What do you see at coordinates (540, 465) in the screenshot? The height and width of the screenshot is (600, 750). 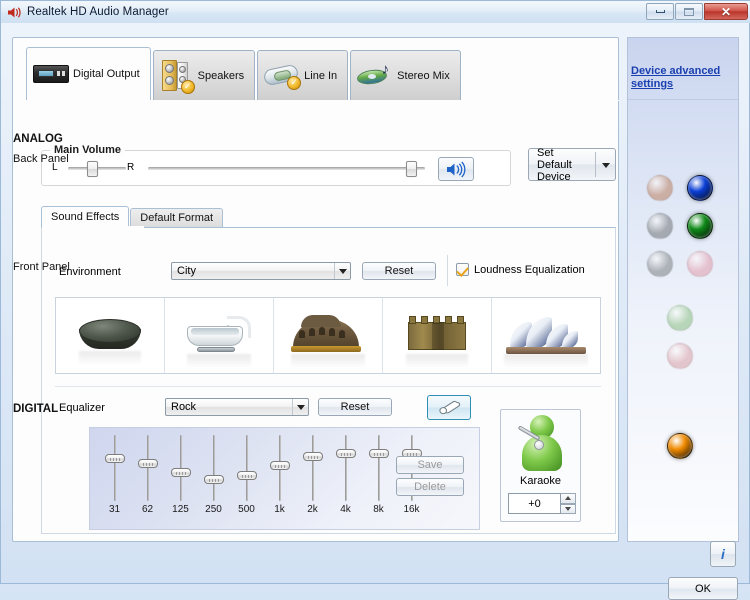 I see `karaoke-panel: Karaoke +0` at bounding box center [540, 465].